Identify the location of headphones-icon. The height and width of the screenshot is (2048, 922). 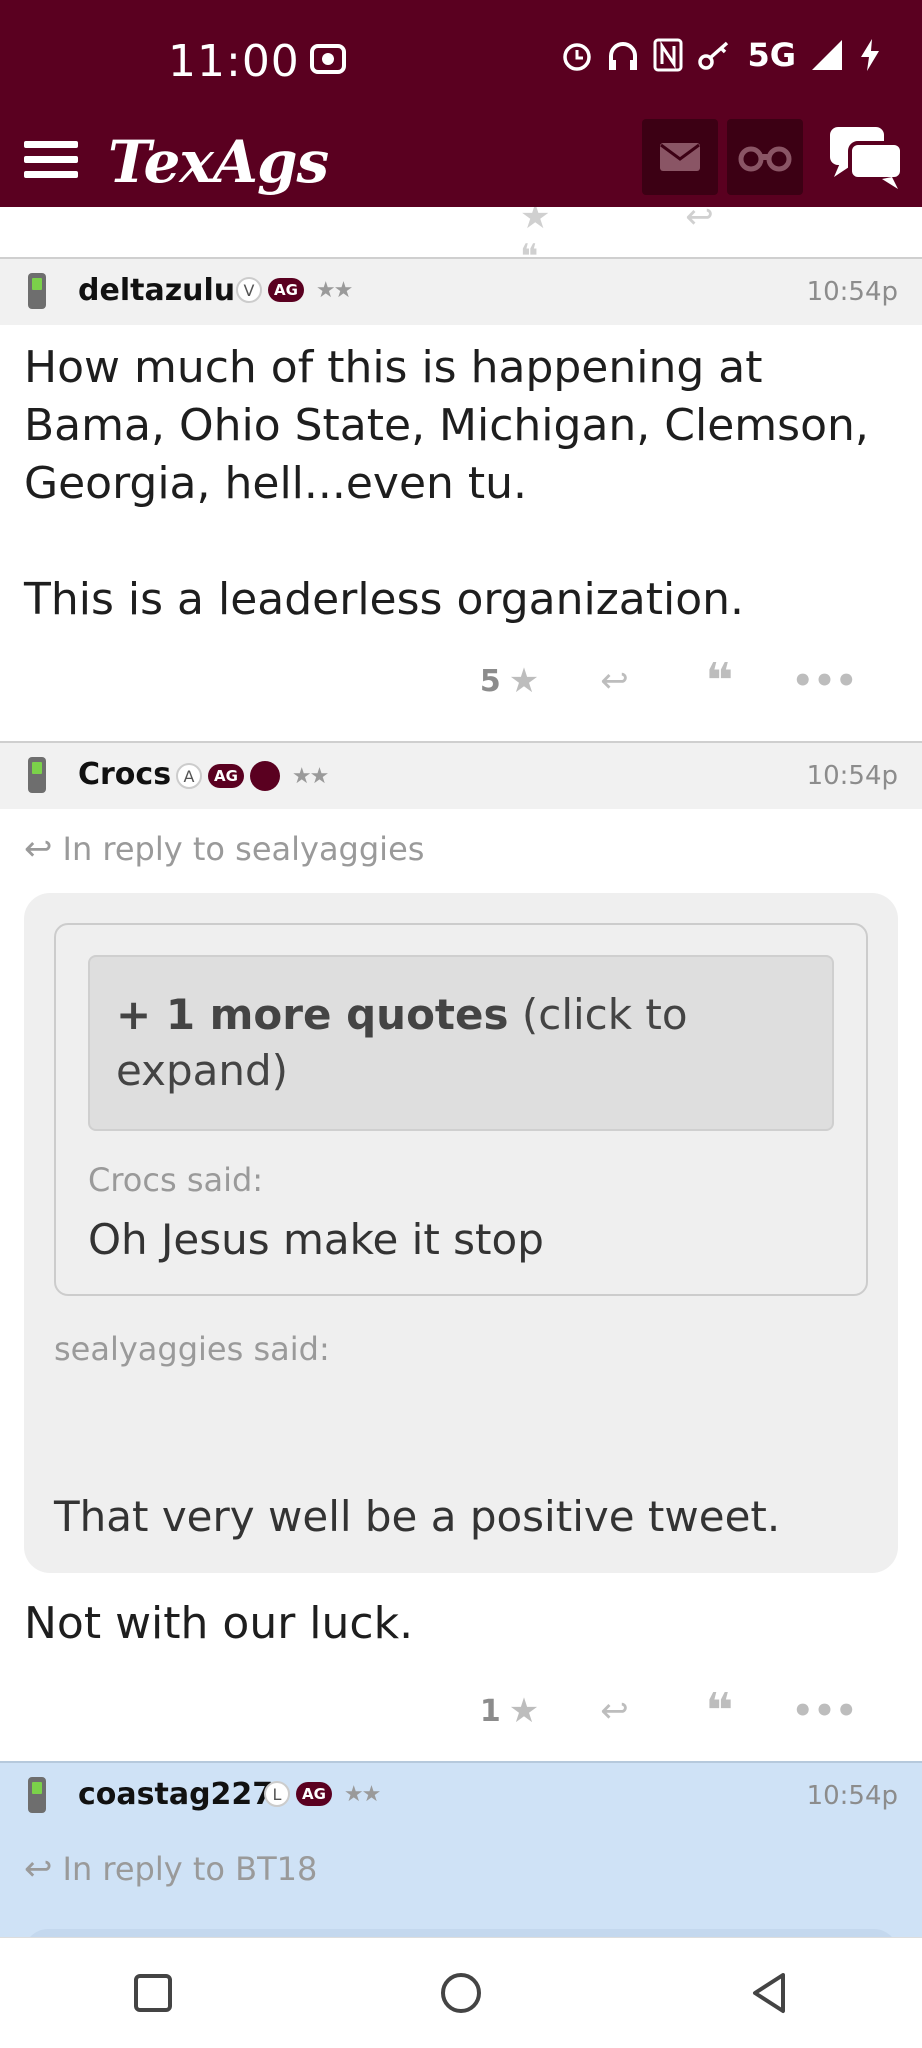
(623, 56).